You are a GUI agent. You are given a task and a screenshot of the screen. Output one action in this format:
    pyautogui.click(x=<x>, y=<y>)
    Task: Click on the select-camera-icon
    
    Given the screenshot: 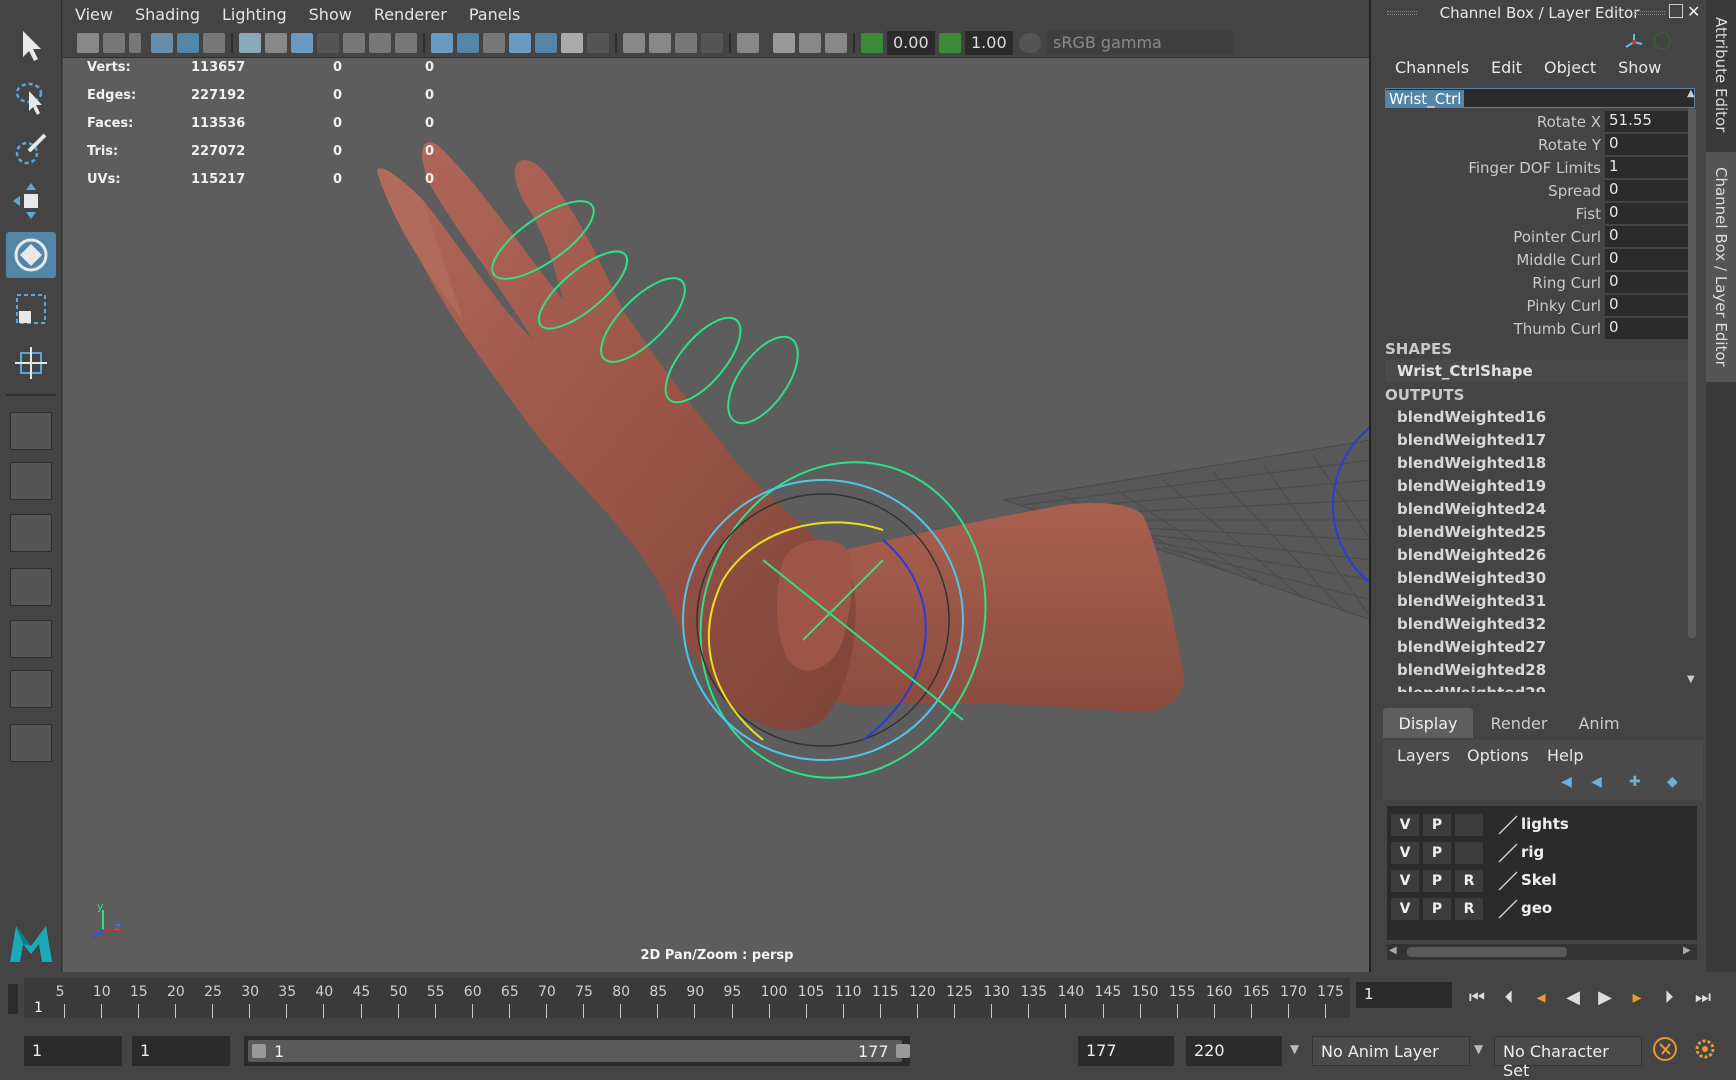 What is the action you would take?
    pyautogui.click(x=88, y=43)
    